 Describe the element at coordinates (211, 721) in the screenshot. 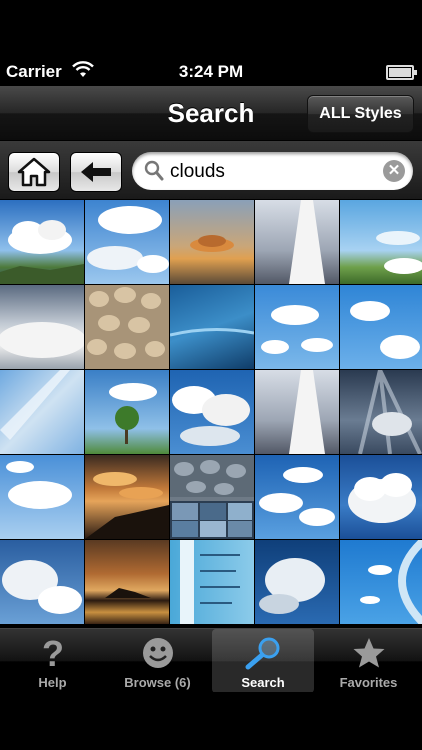

I see `bottom-bezel` at that location.